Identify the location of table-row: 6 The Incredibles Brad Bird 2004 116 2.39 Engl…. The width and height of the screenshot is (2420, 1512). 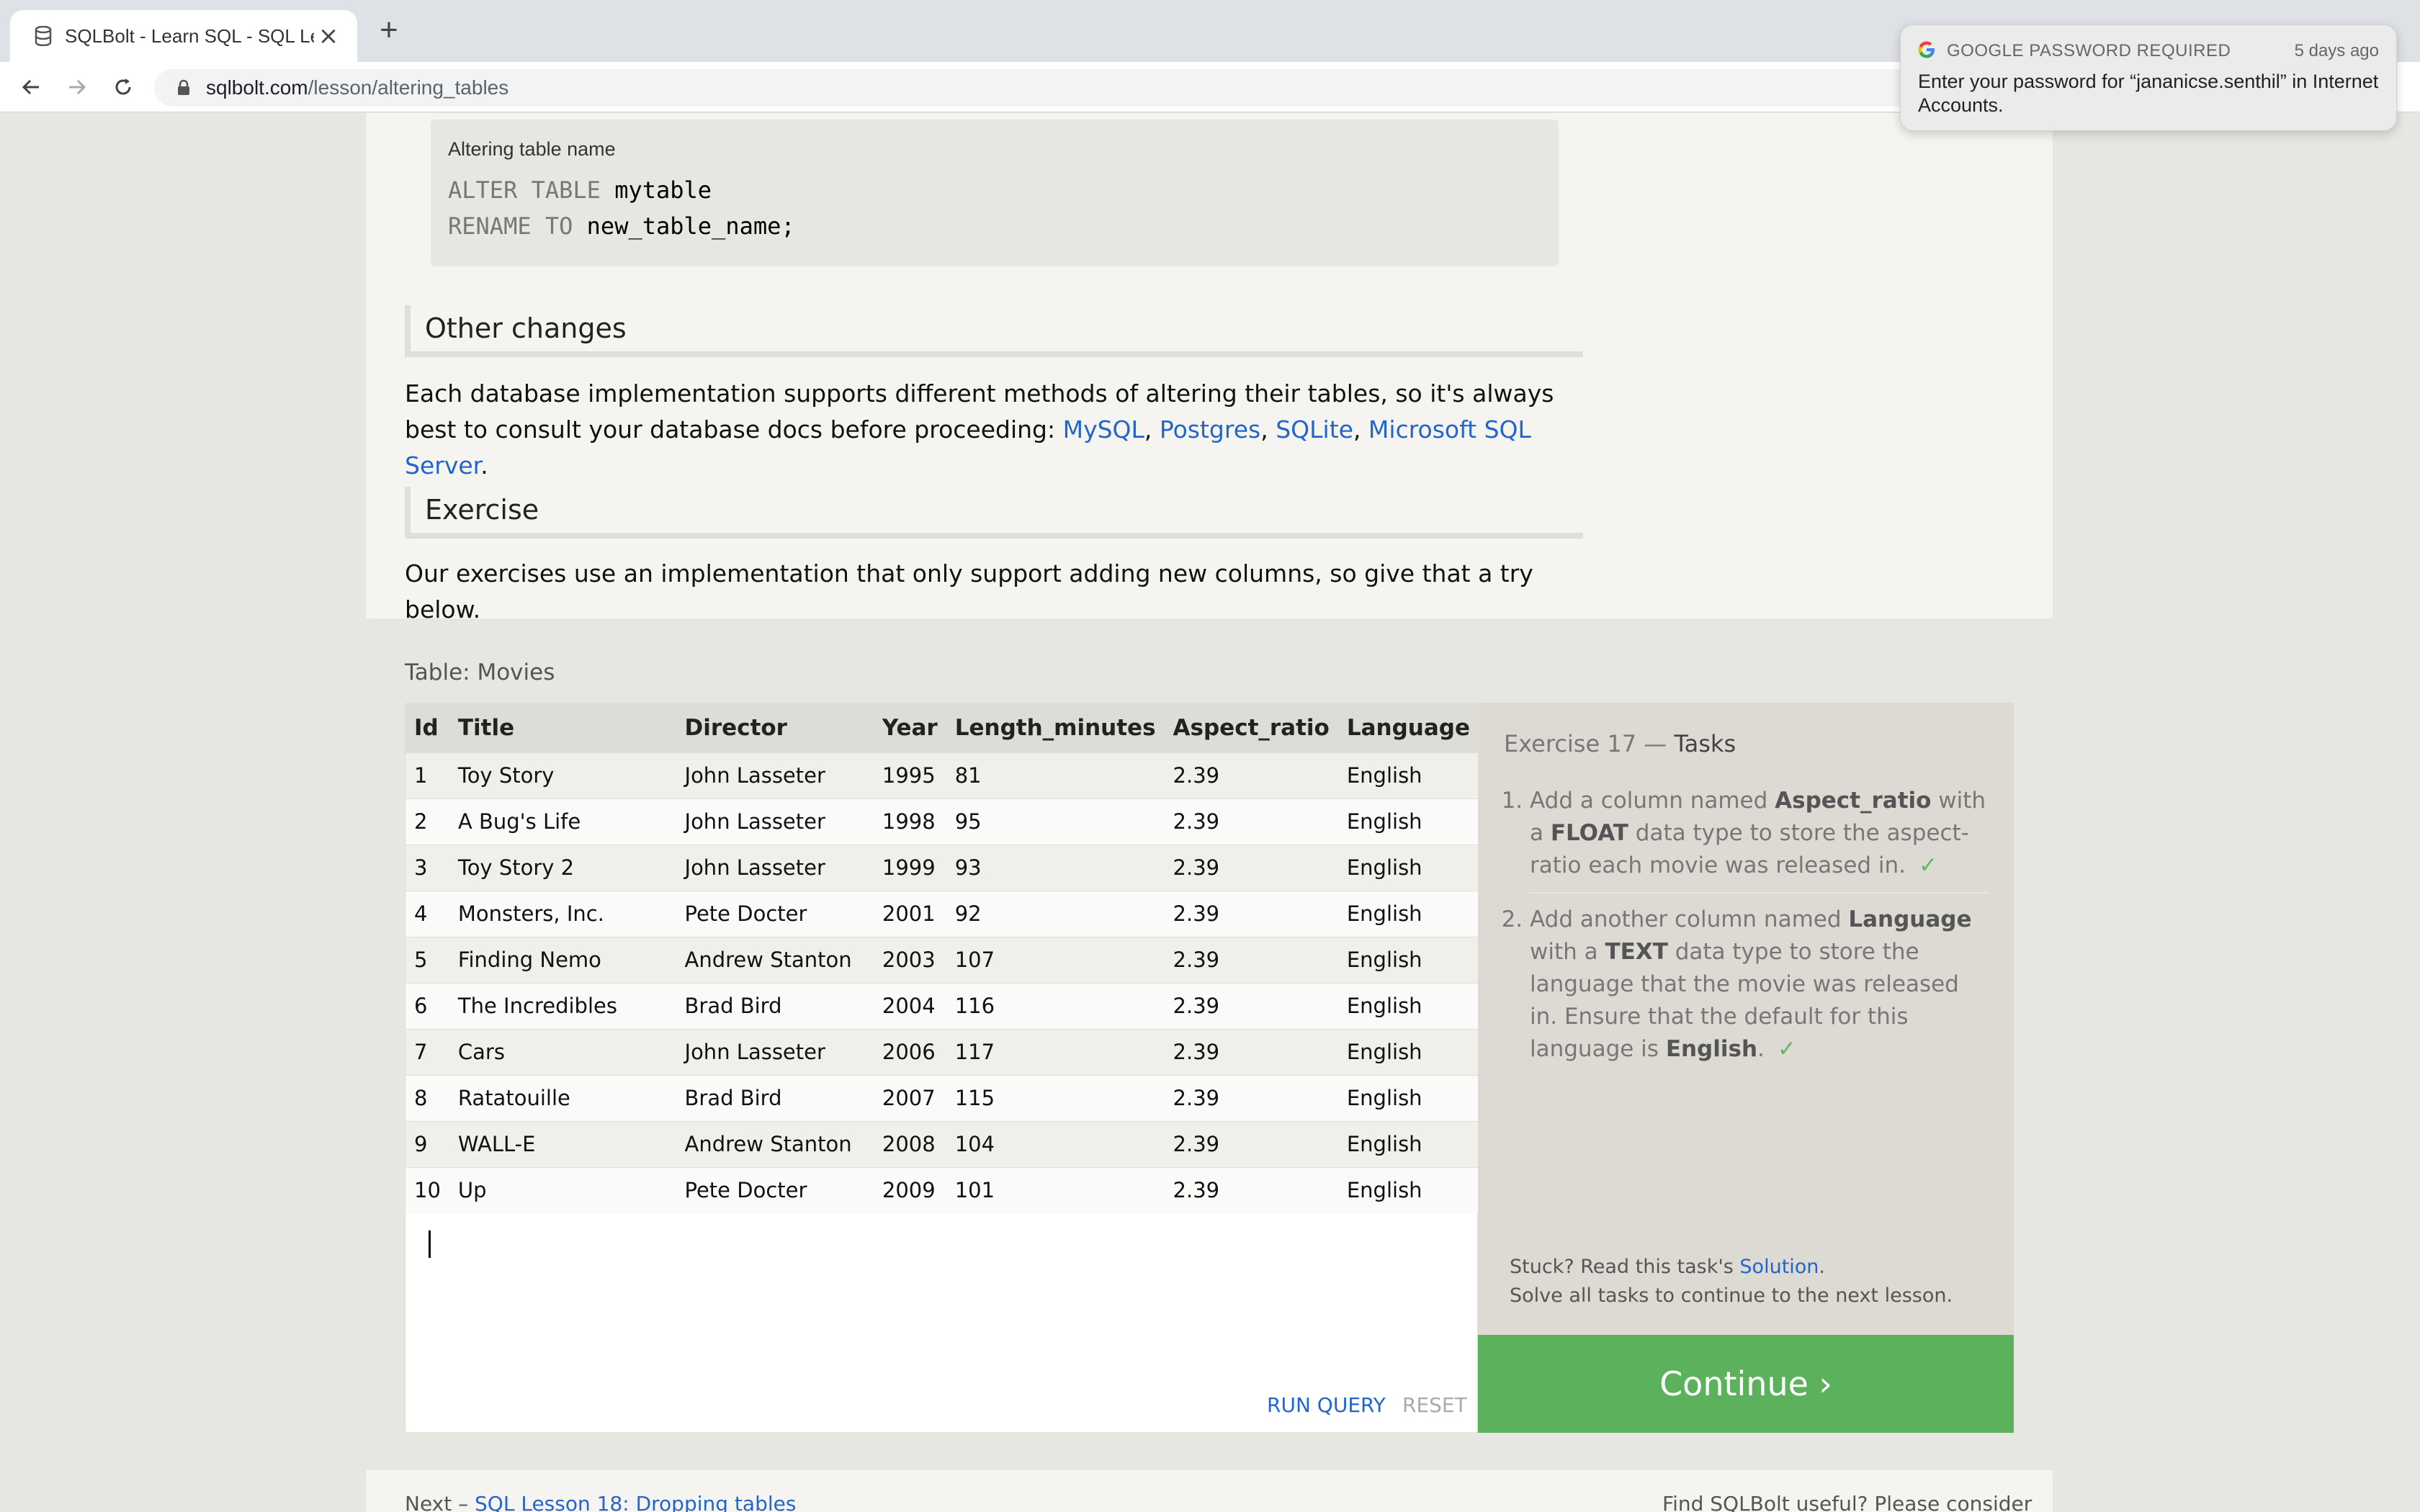
(942, 1005).